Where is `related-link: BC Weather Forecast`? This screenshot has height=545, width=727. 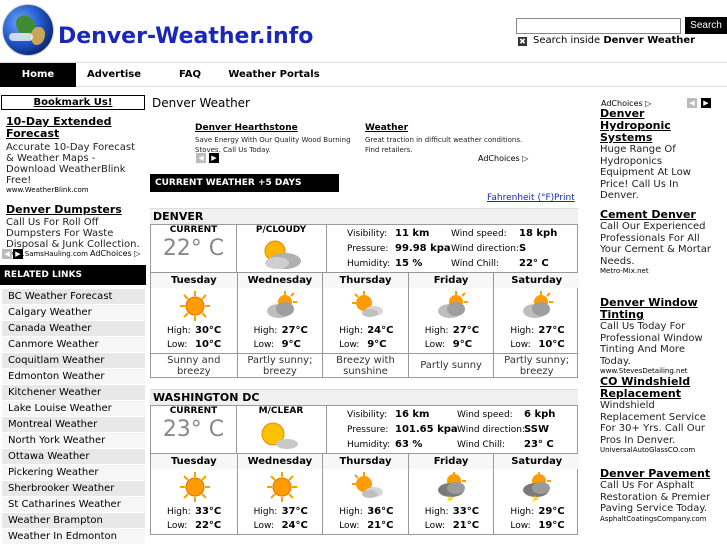
related-link: BC Weather Forecast is located at coordinates (73, 297).